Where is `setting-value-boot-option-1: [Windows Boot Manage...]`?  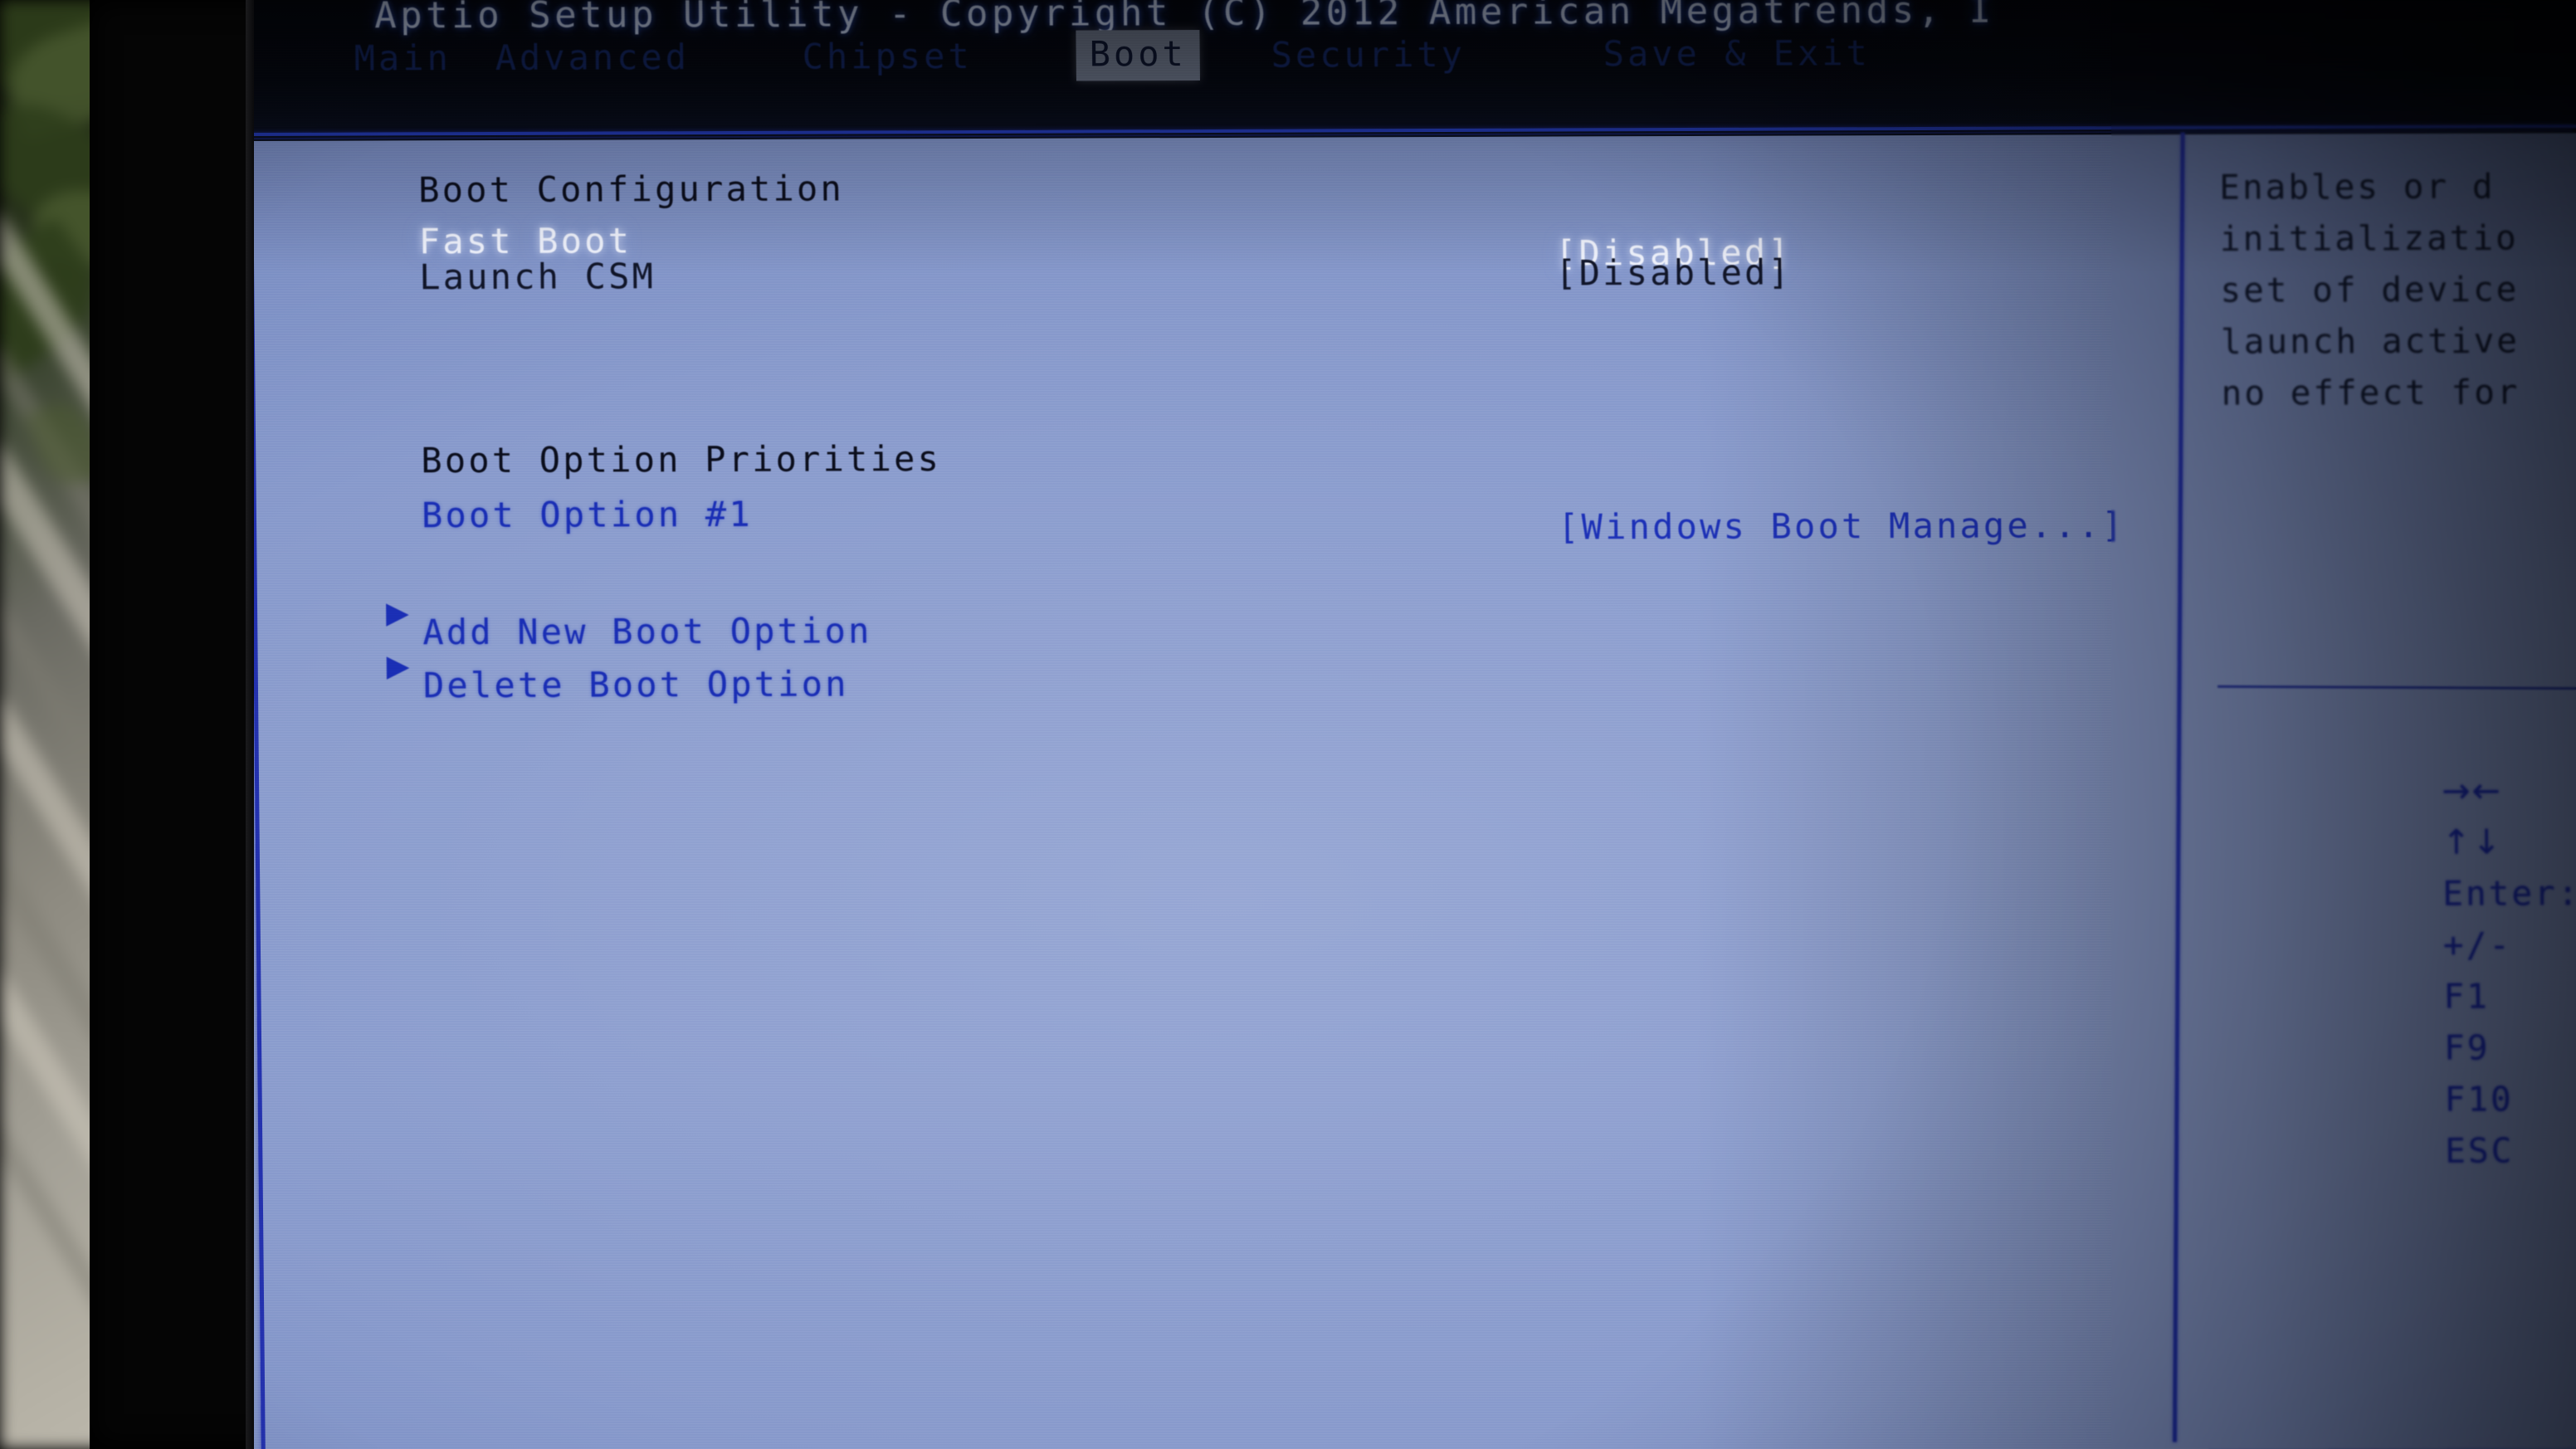
setting-value-boot-option-1: [Windows Boot Manage...] is located at coordinates (1841, 526).